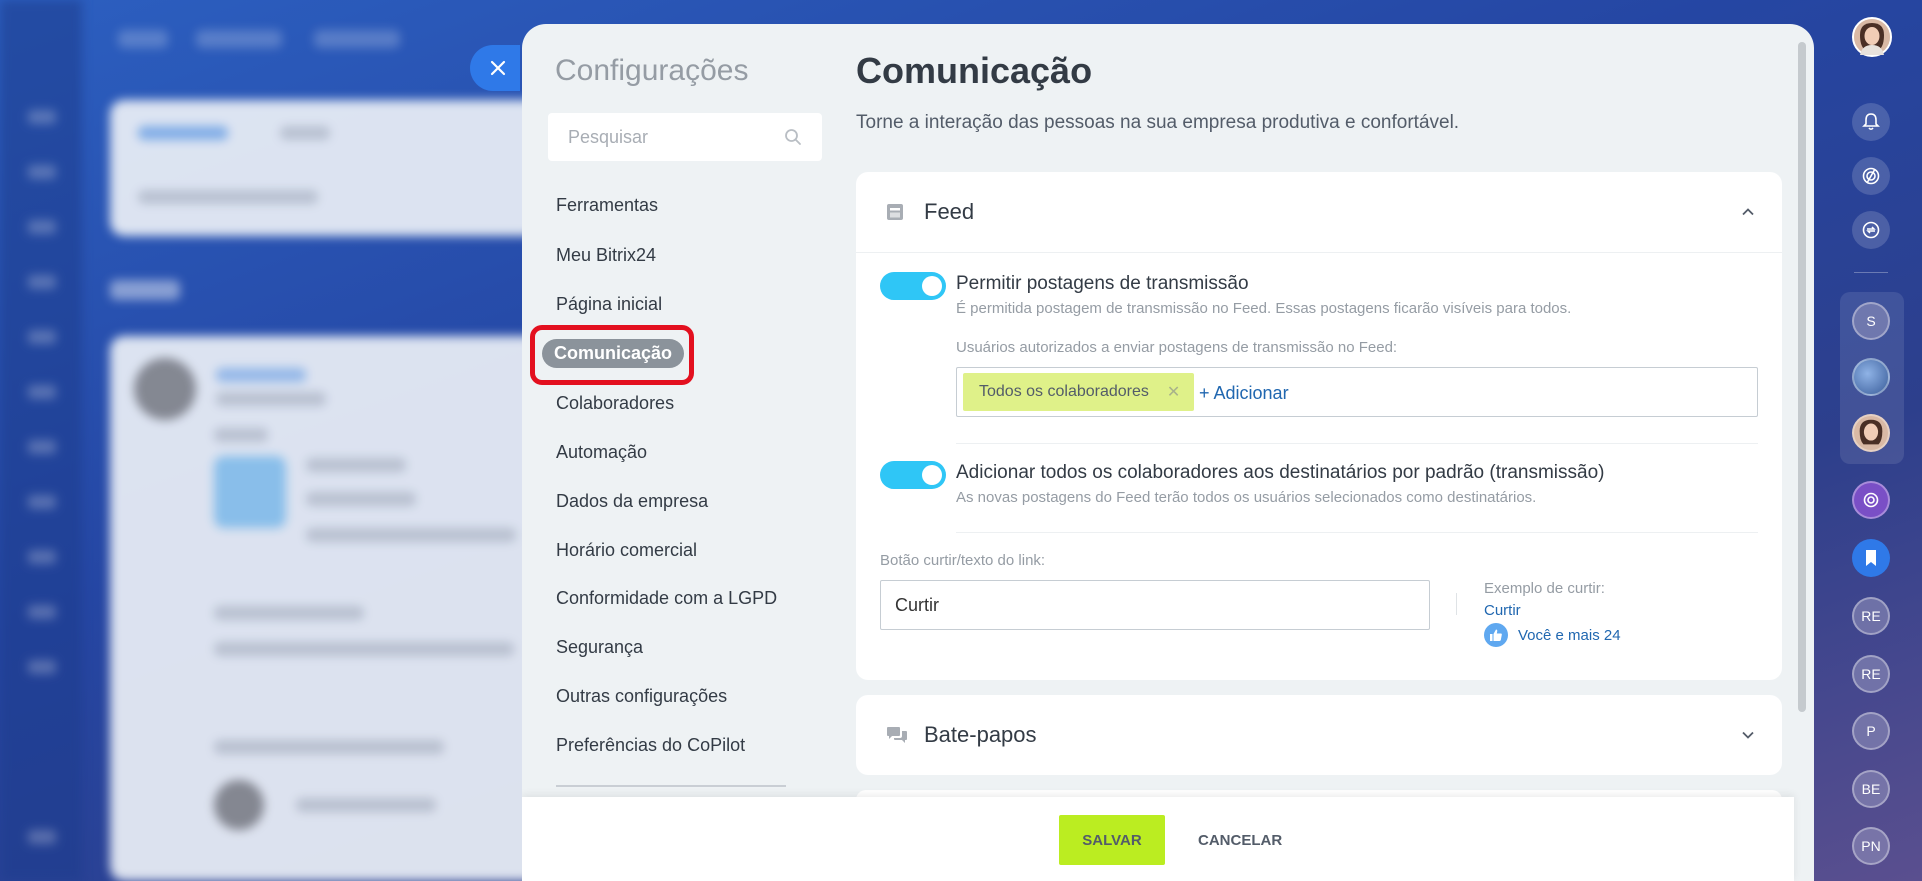  I want to click on scrollbar, so click(1802, 387).